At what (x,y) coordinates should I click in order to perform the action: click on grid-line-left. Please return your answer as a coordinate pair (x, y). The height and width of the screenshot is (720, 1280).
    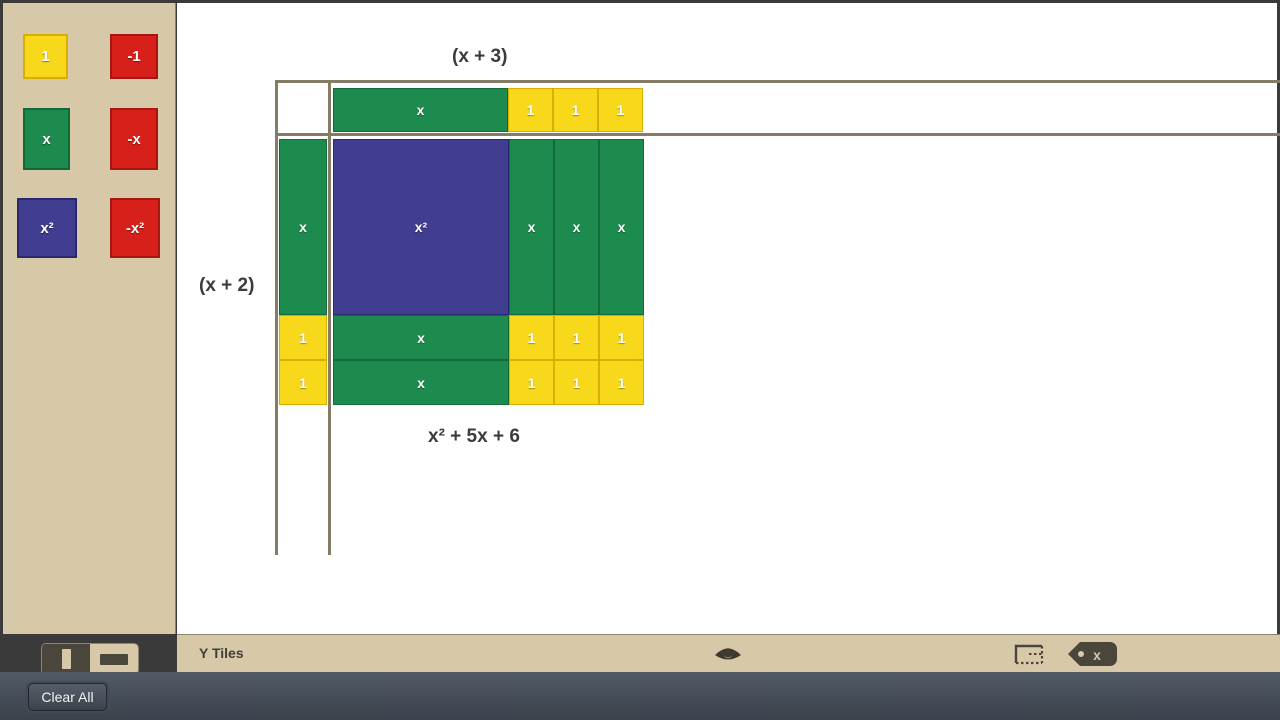
    Looking at the image, I should click on (276, 317).